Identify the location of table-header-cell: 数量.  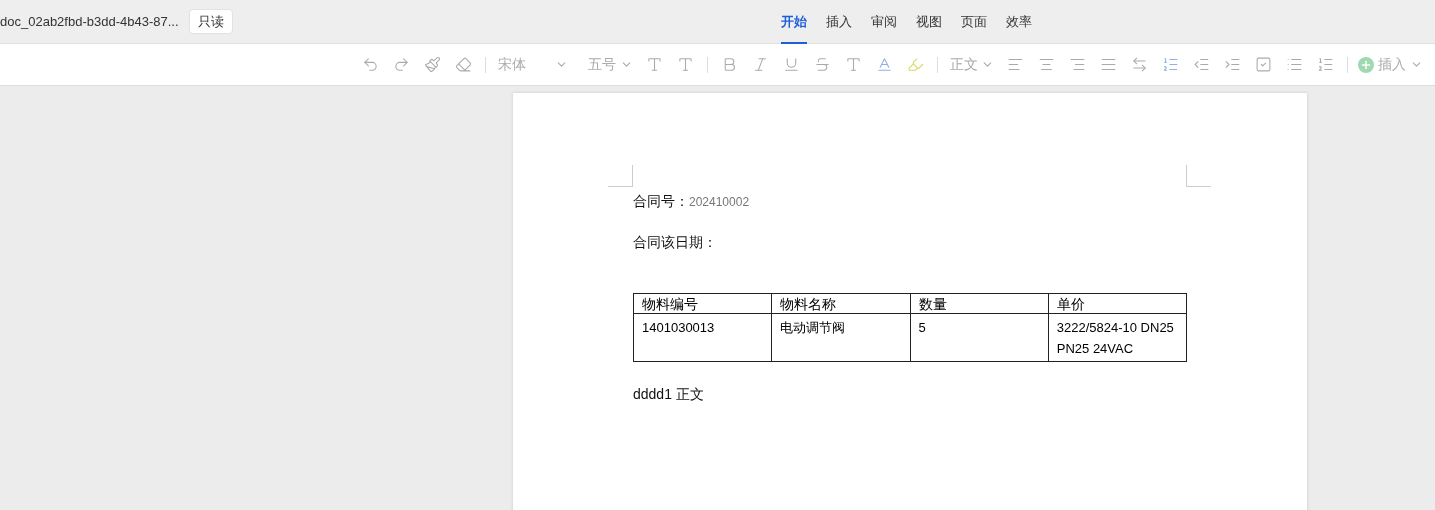
(979, 303).